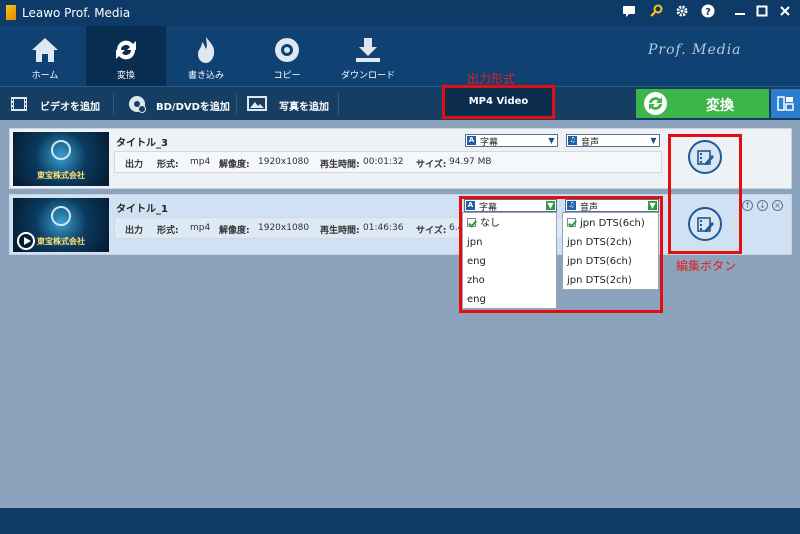  Describe the element at coordinates (612, 223) in the screenshot. I see `audio-option-label: jpn DTS(6ch)` at that location.